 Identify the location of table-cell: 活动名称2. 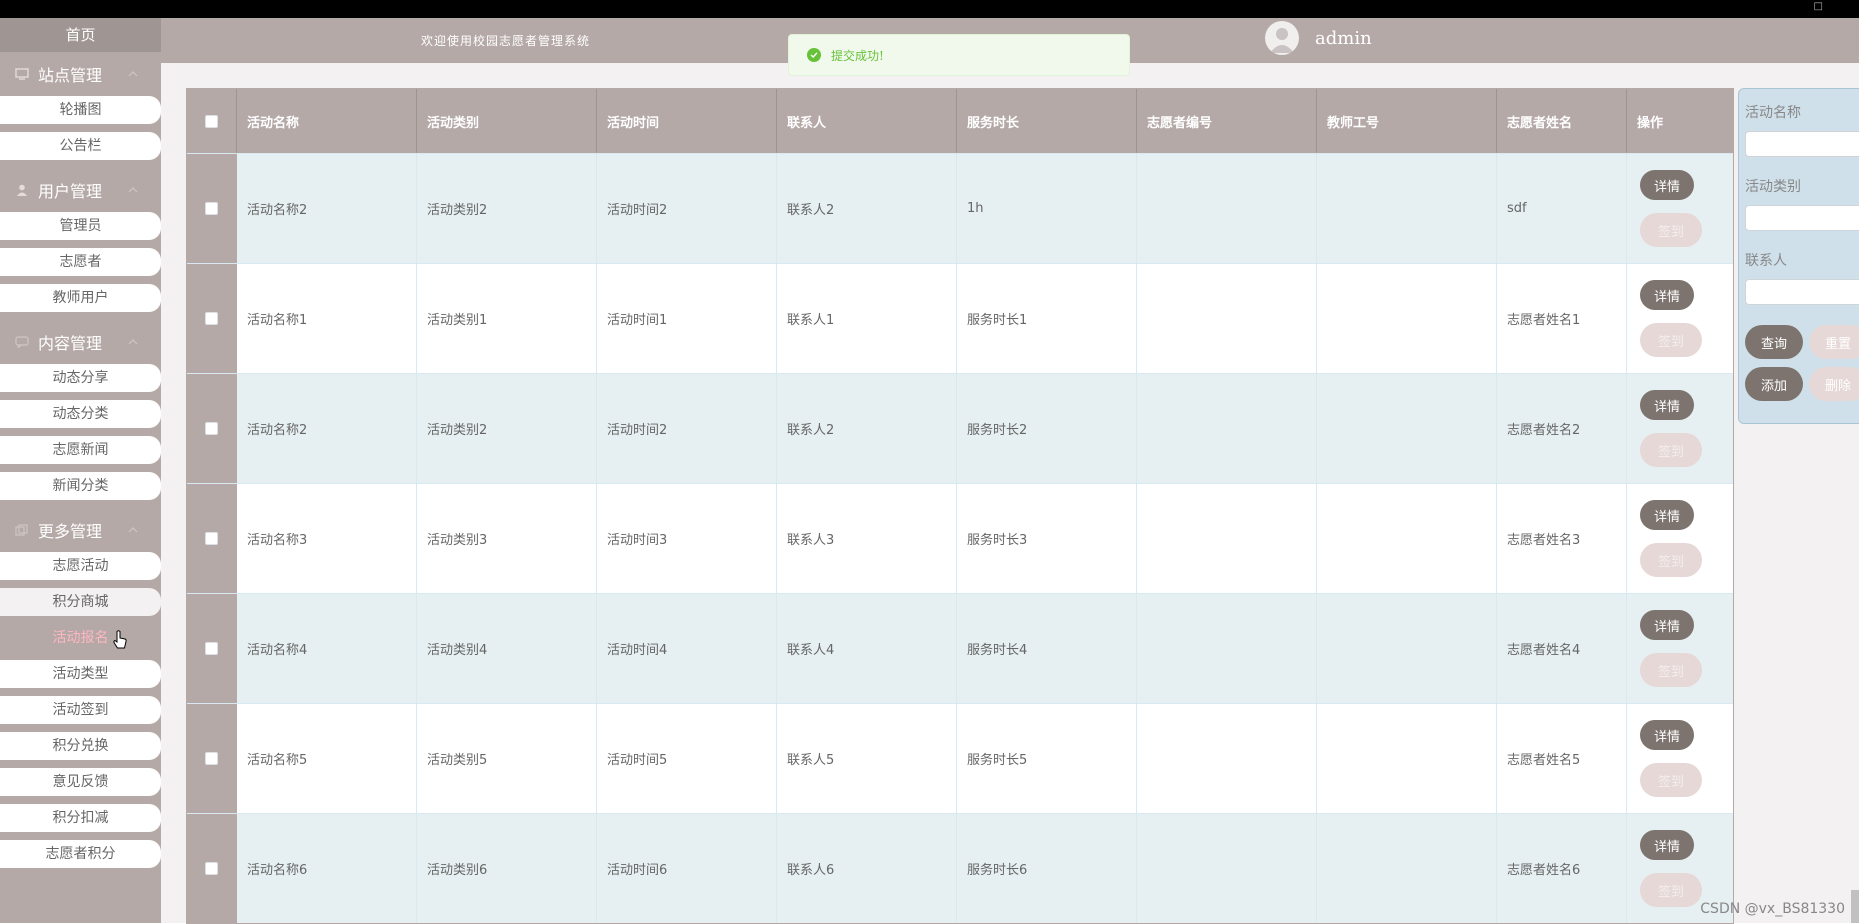
(327, 428).